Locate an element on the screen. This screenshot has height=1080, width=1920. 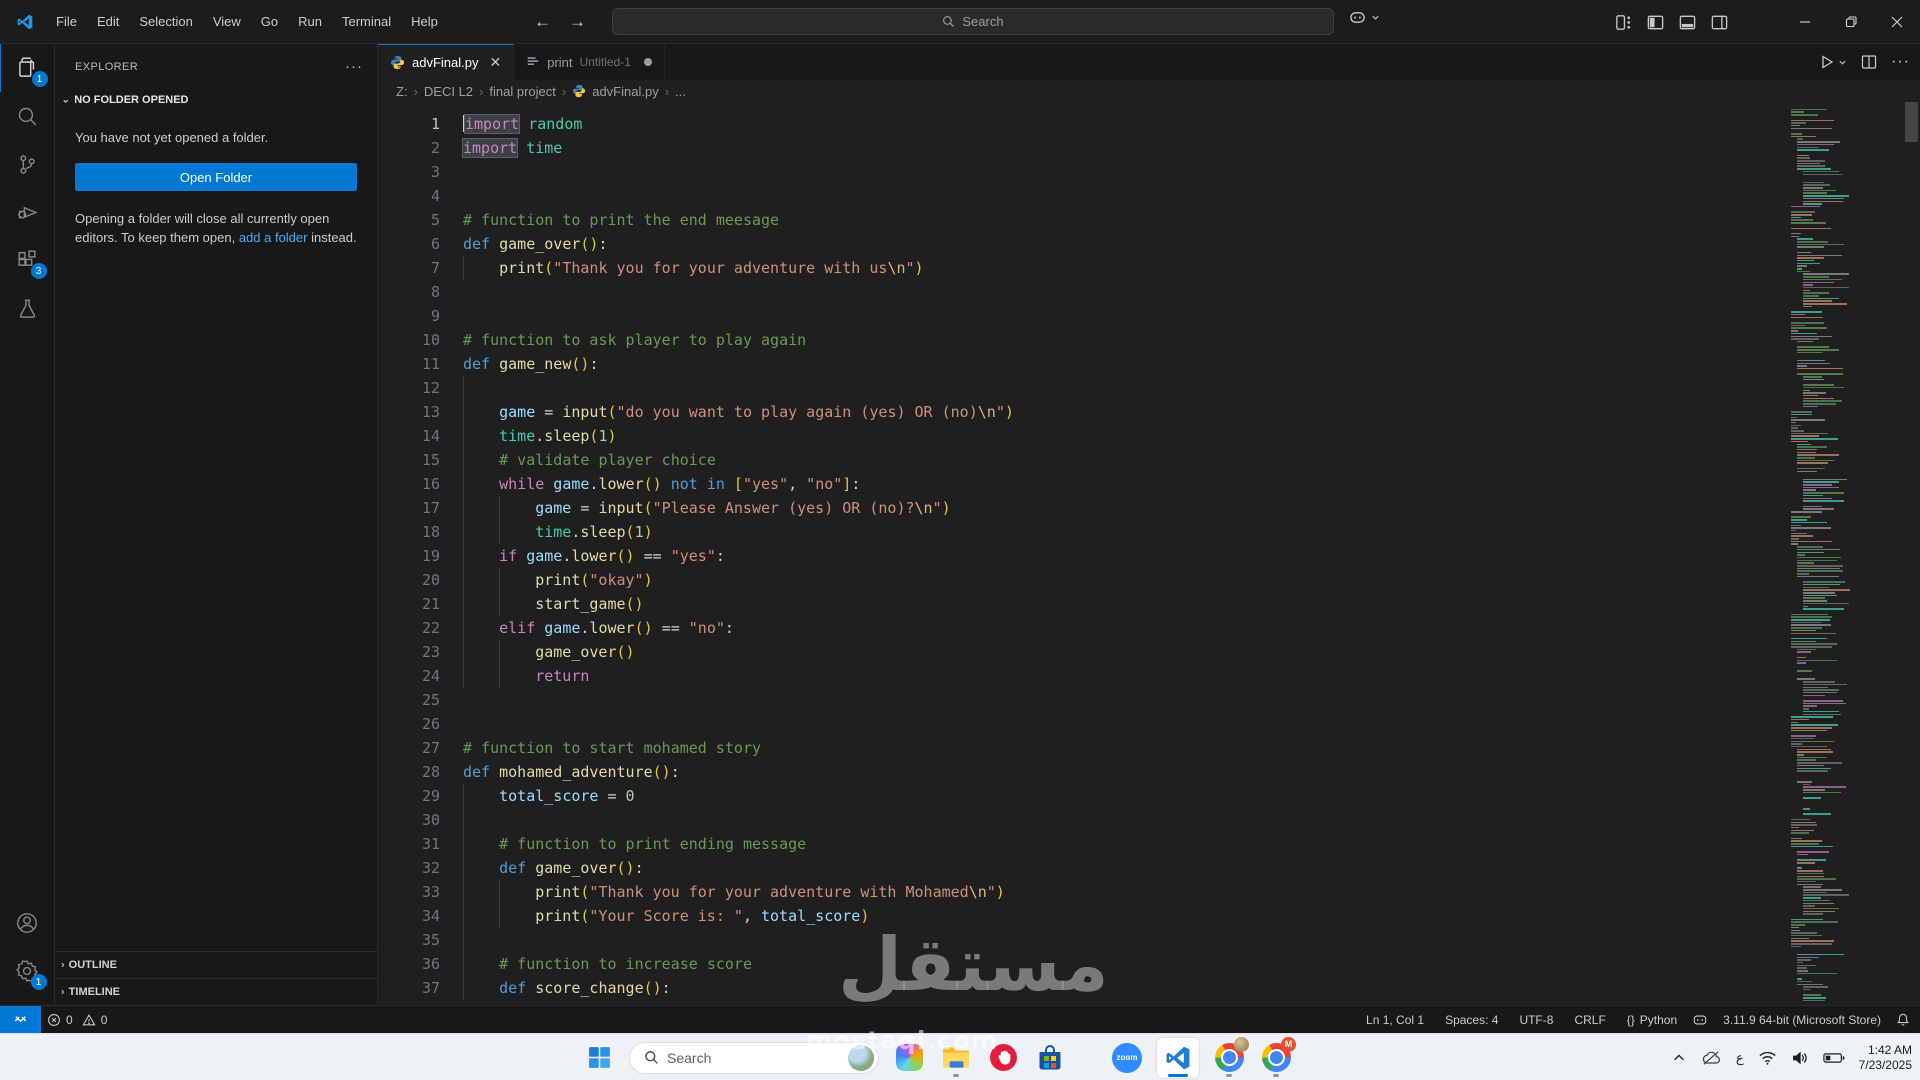
taskbar-search: Search is located at coordinates (754, 1057).